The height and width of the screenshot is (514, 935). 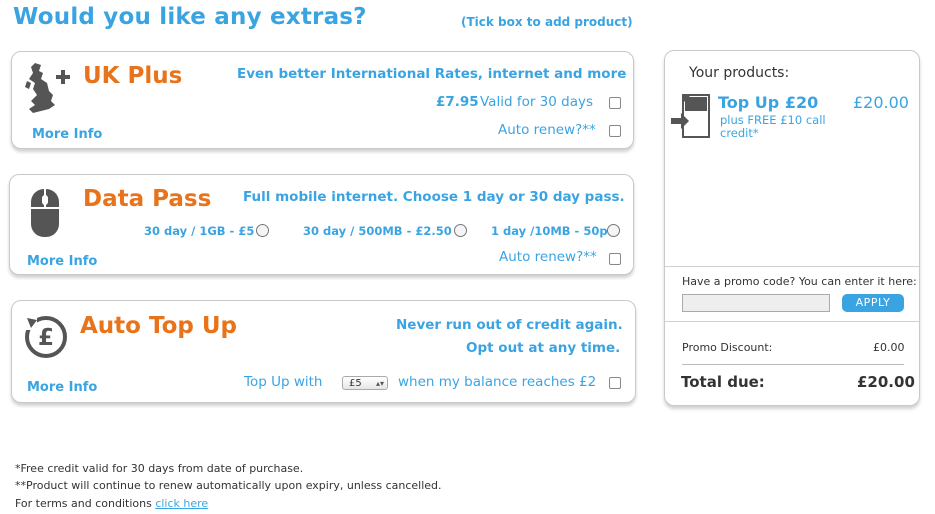 What do you see at coordinates (547, 130) in the screenshot?
I see `uk-plus-auto-renew-label: Auto renew?**` at bounding box center [547, 130].